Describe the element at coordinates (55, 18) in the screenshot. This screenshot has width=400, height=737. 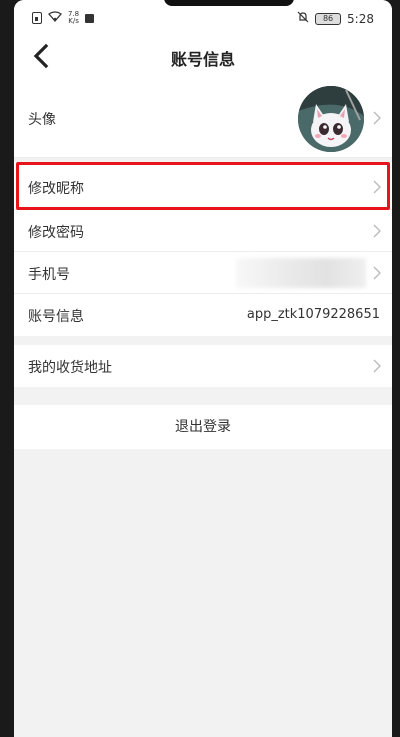
I see `wifi-icon` at that location.